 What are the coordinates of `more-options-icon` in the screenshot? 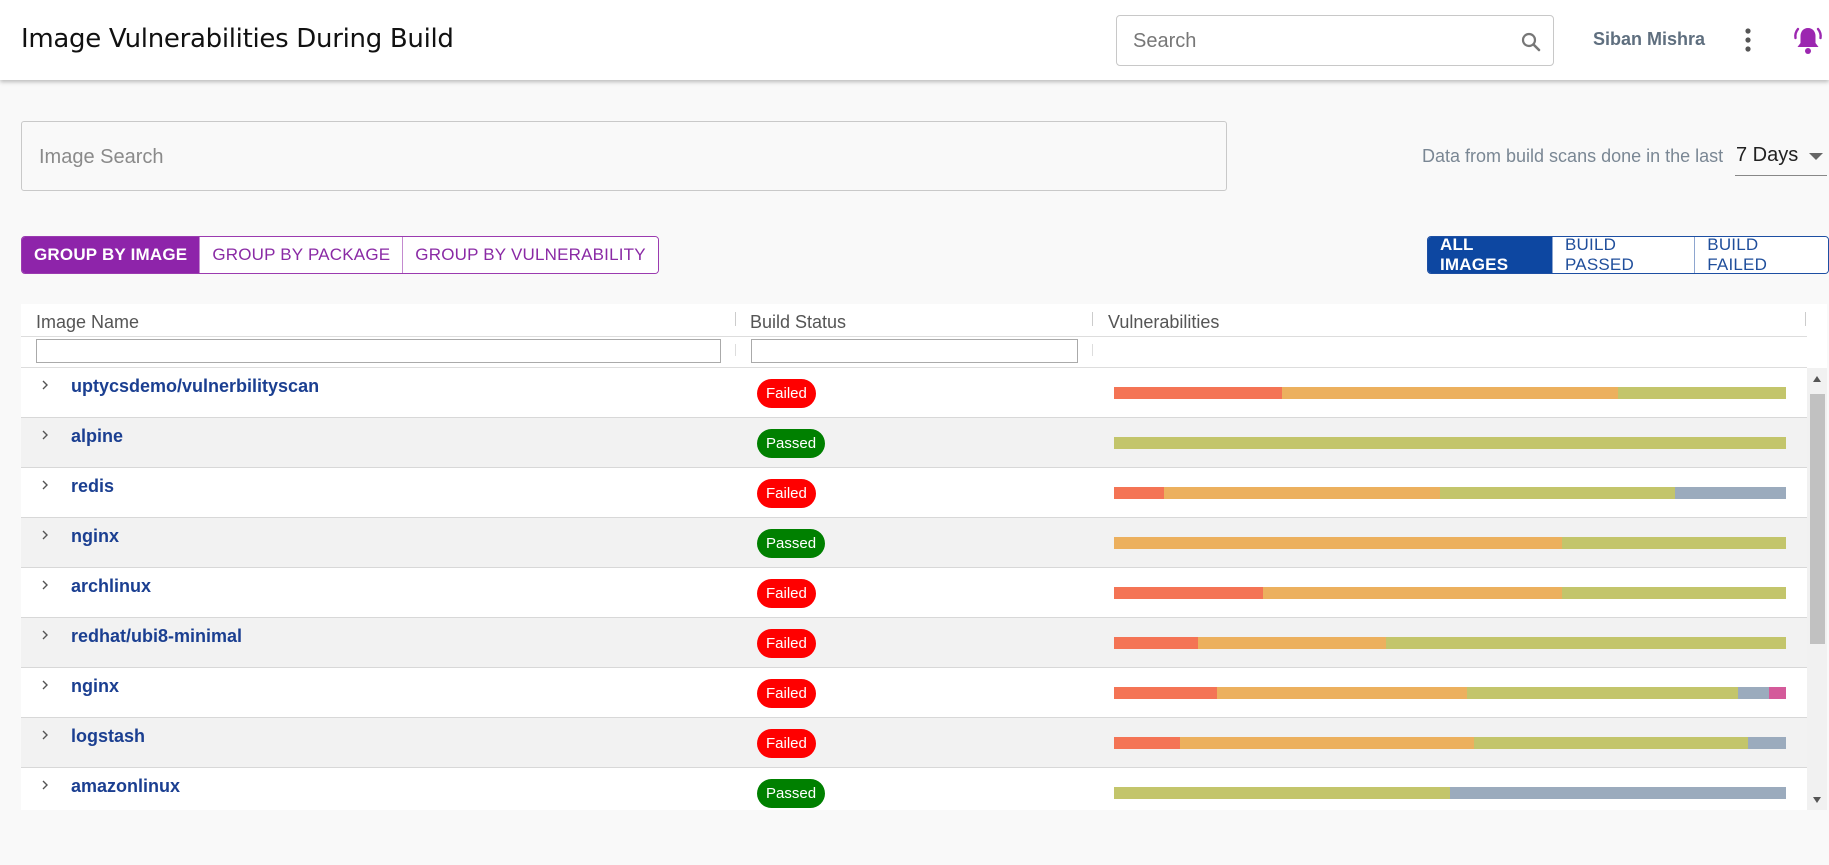 It's located at (1748, 40).